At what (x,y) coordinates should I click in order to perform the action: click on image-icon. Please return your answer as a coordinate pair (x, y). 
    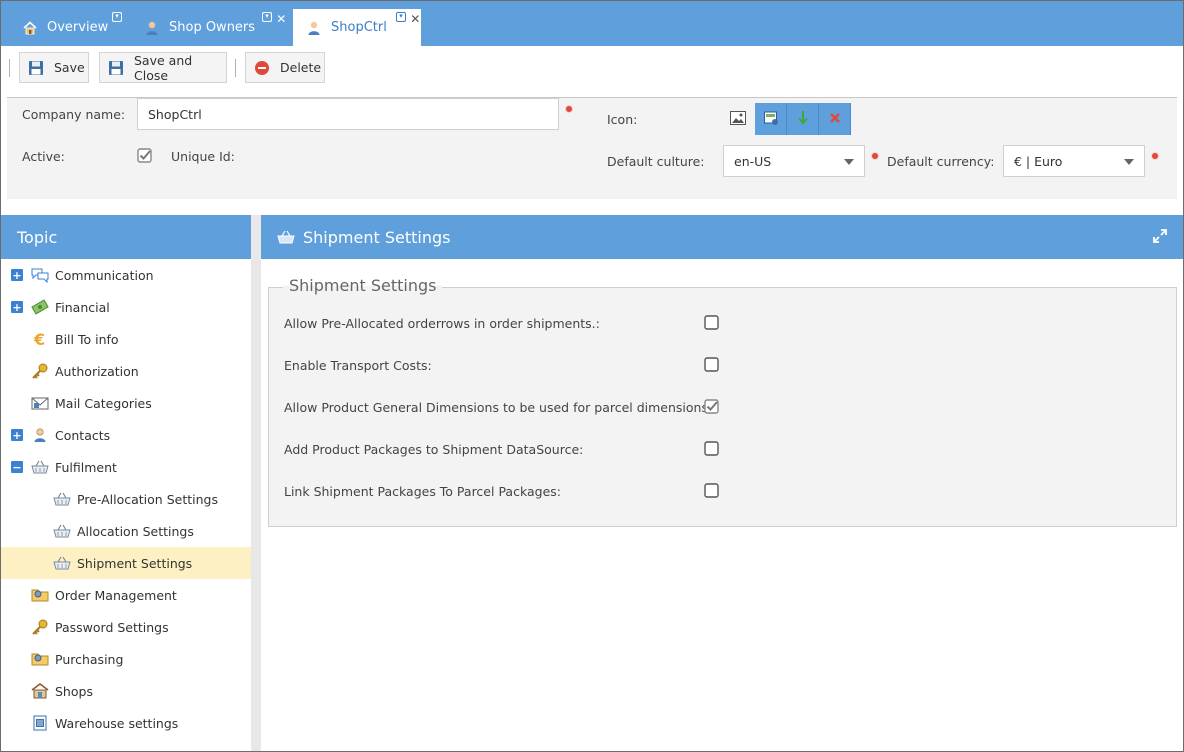
    Looking at the image, I should click on (738, 118).